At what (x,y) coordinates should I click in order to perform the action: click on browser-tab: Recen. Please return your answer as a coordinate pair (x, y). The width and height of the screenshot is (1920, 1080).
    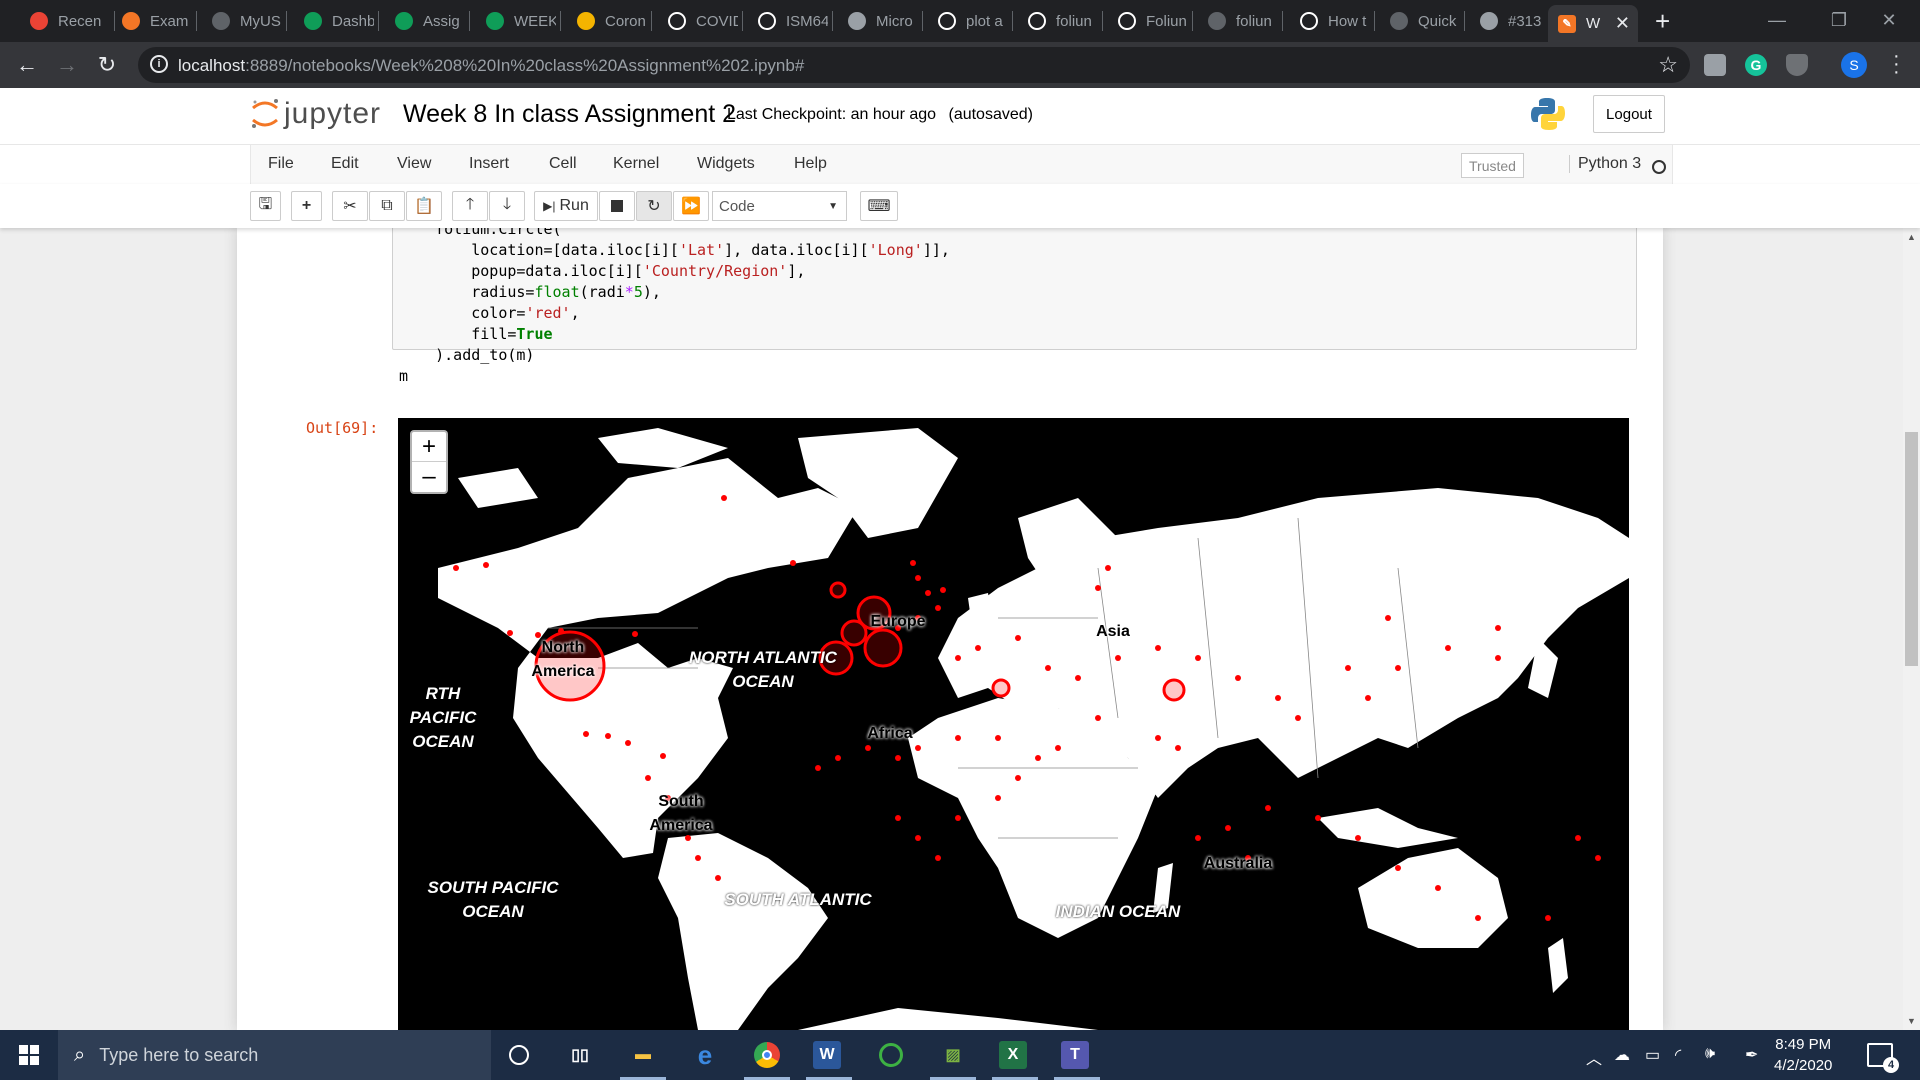
    Looking at the image, I should click on (65, 21).